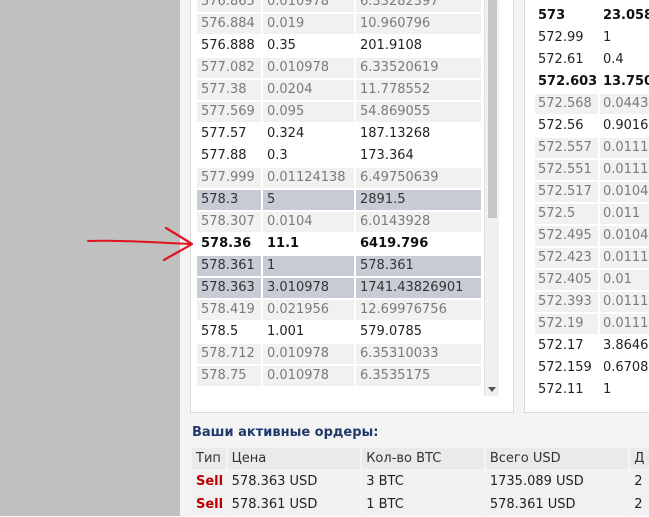 The width and height of the screenshot is (649, 517). Describe the element at coordinates (340, 311) in the screenshot. I see `sell-order-row: 578.419 0.021956 12.69976756` at that location.